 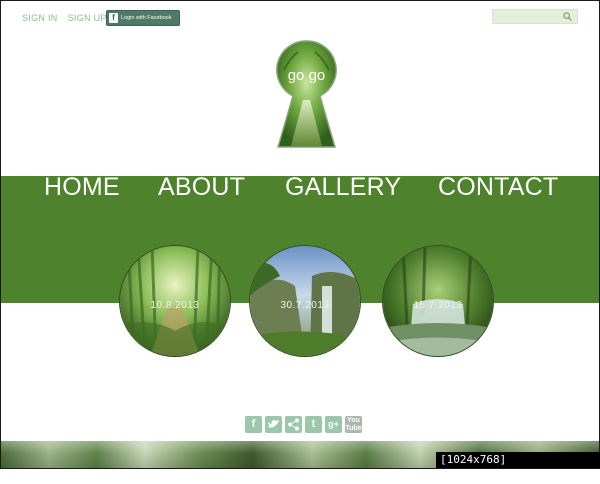 I want to click on facebook-login-button: f Login with Facebook, so click(x=143, y=18).